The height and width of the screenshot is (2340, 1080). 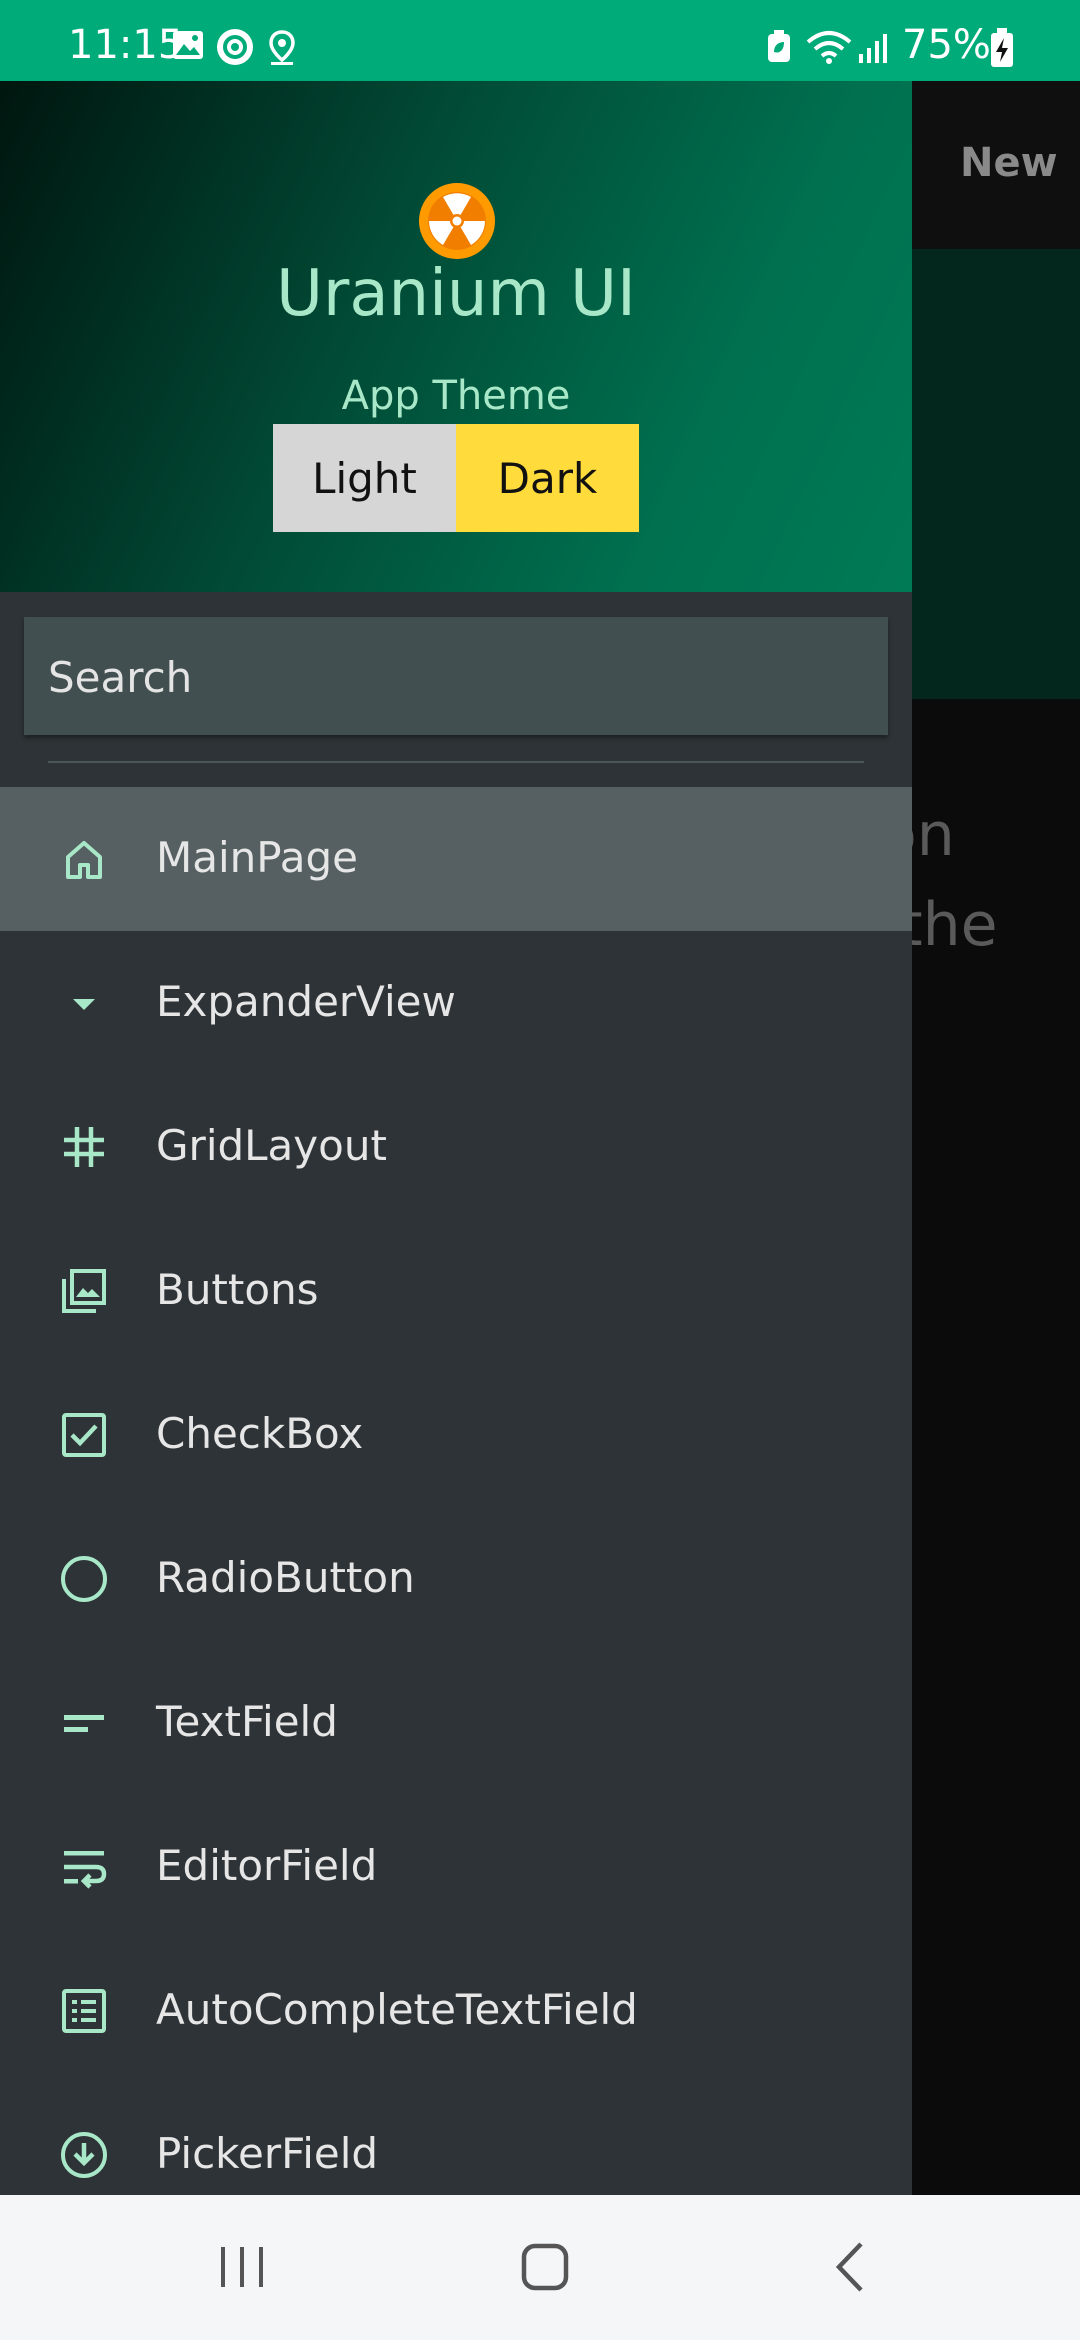 What do you see at coordinates (84, 2155) in the screenshot?
I see `arrow-circle-down-icon` at bounding box center [84, 2155].